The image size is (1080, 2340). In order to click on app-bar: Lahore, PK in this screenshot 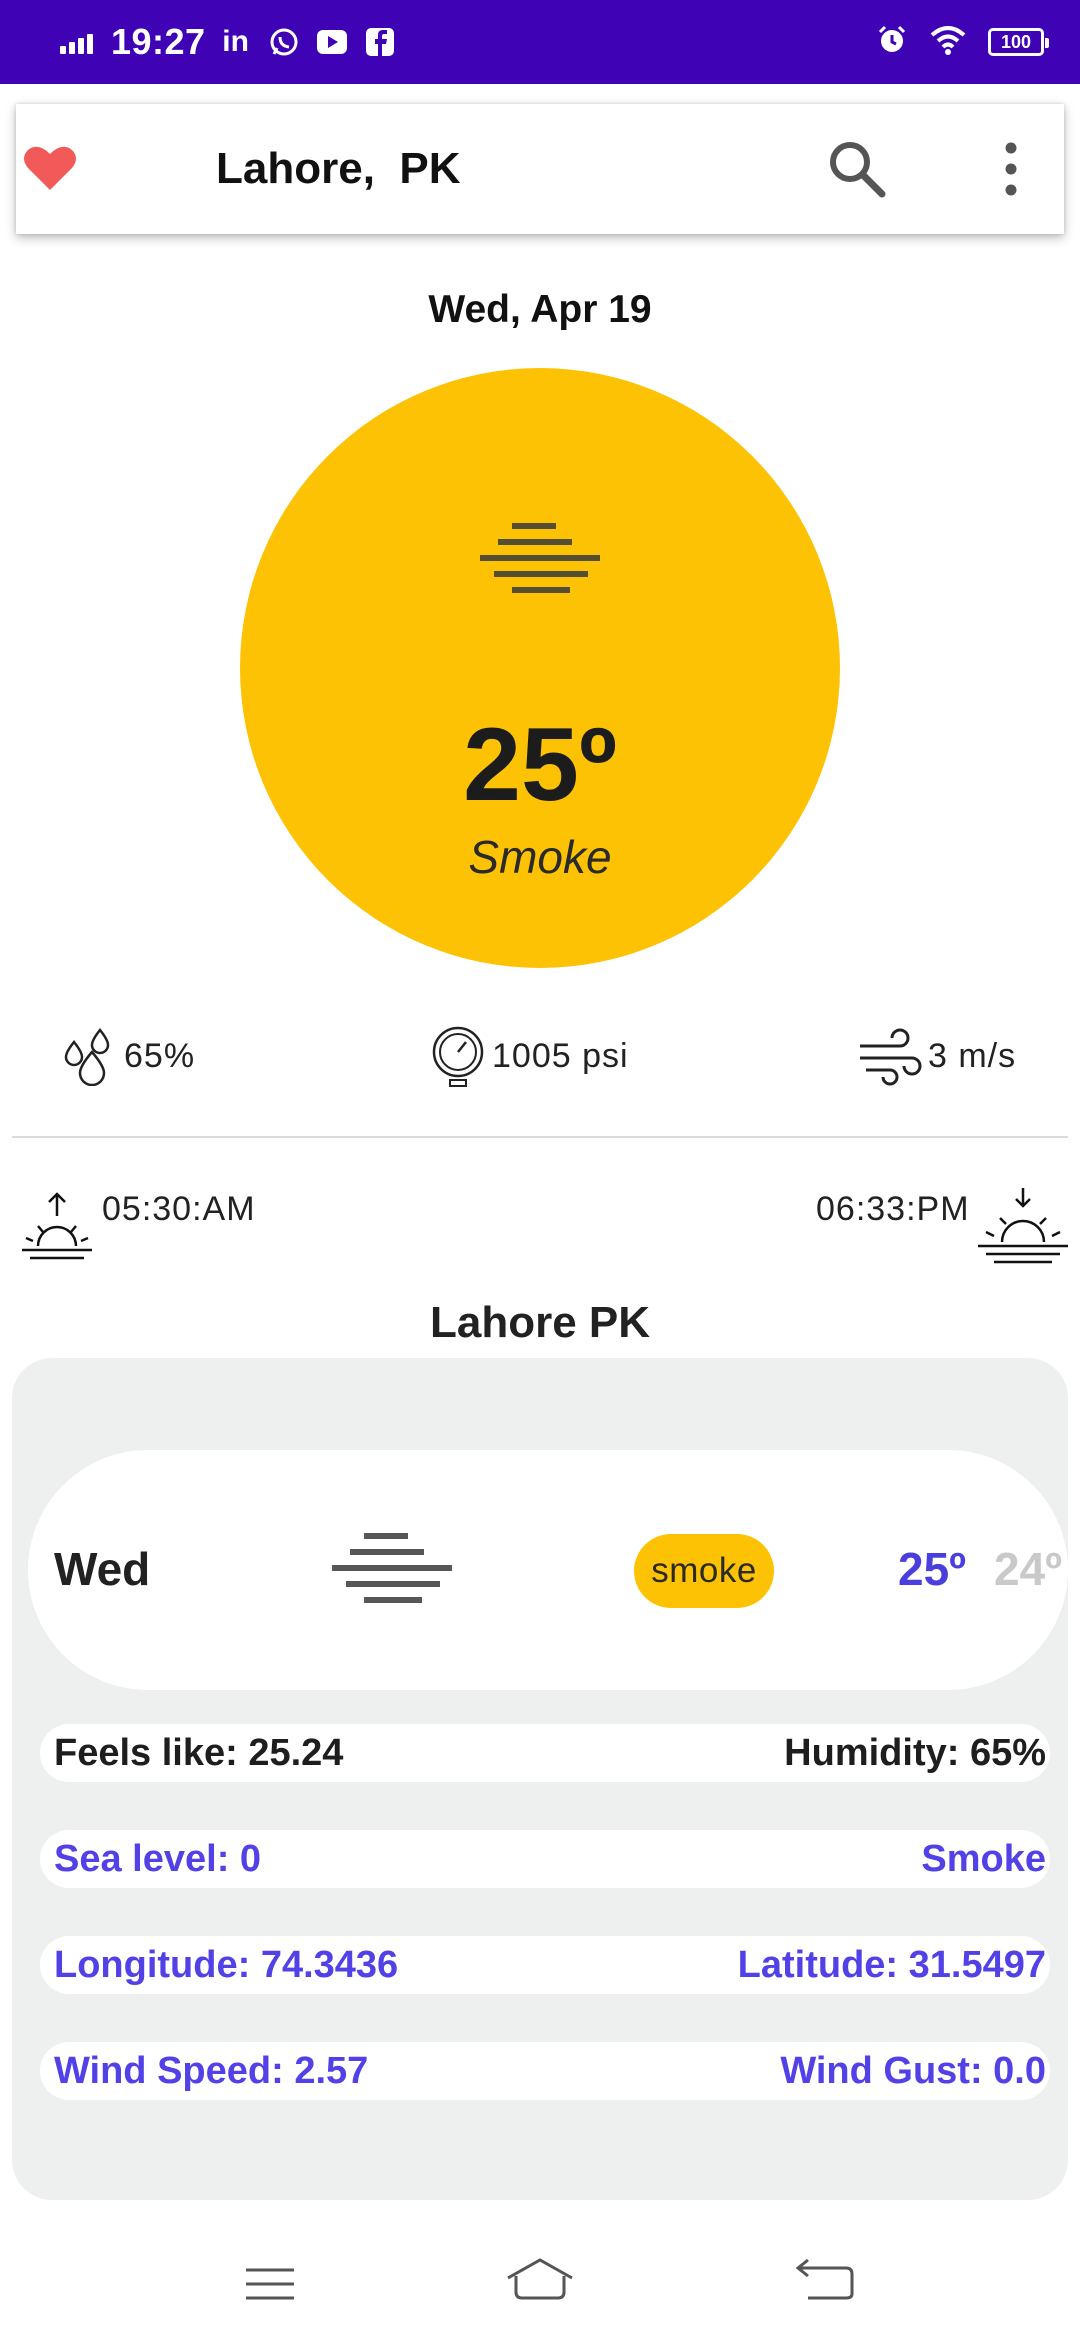, I will do `click(540, 169)`.